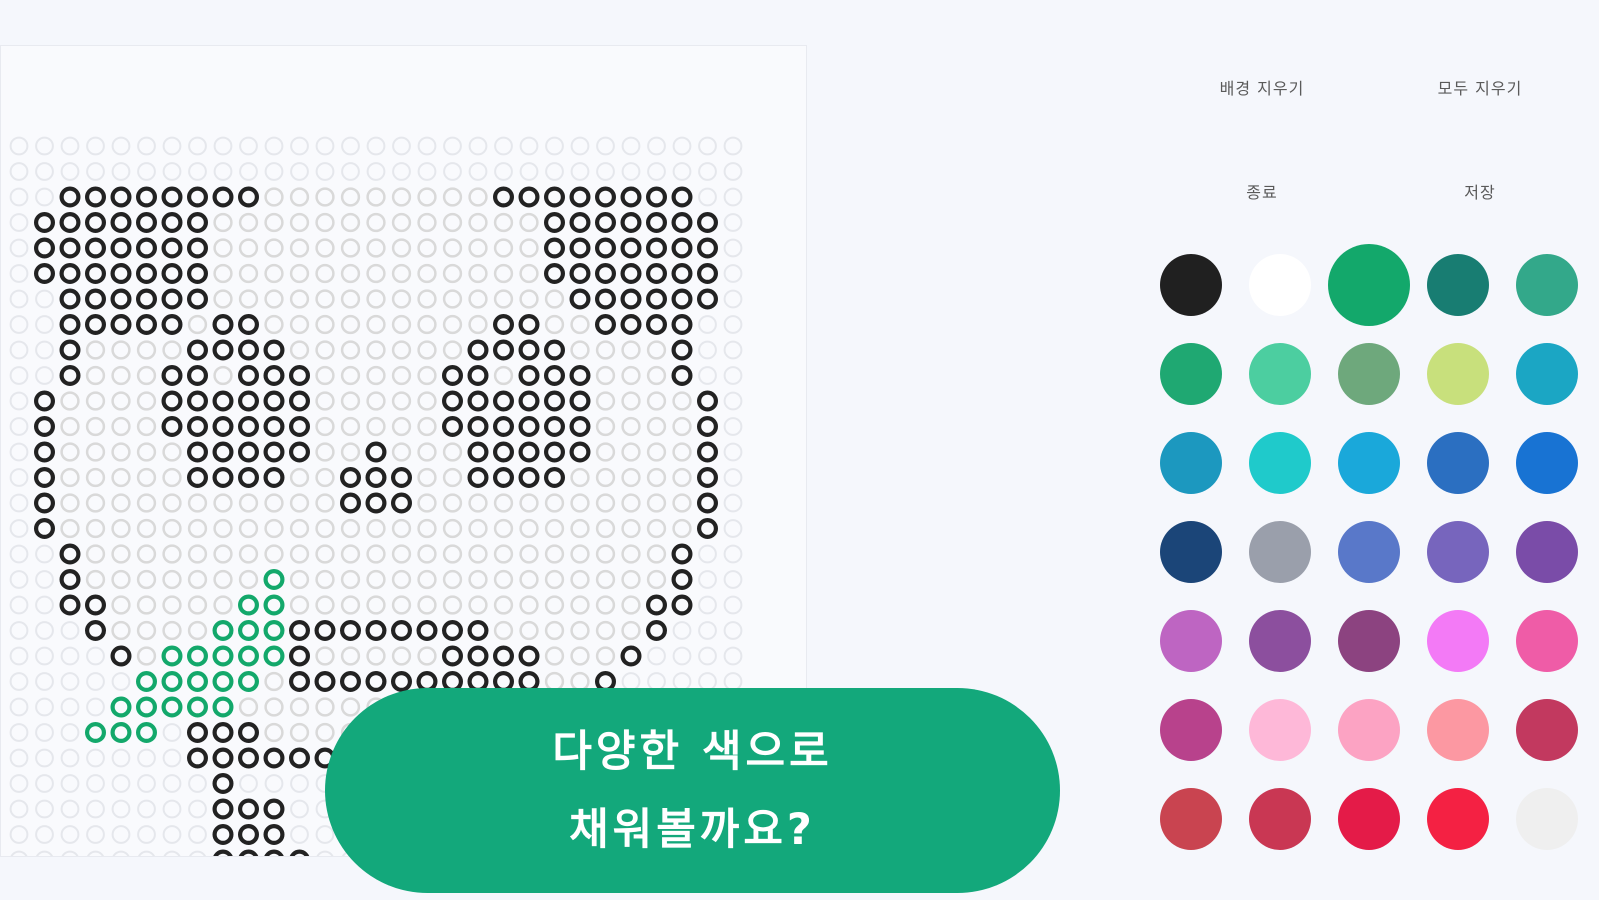 The height and width of the screenshot is (900, 1599). What do you see at coordinates (1262, 89) in the screenshot?
I see `clear-background-button: 배경 지우기` at bounding box center [1262, 89].